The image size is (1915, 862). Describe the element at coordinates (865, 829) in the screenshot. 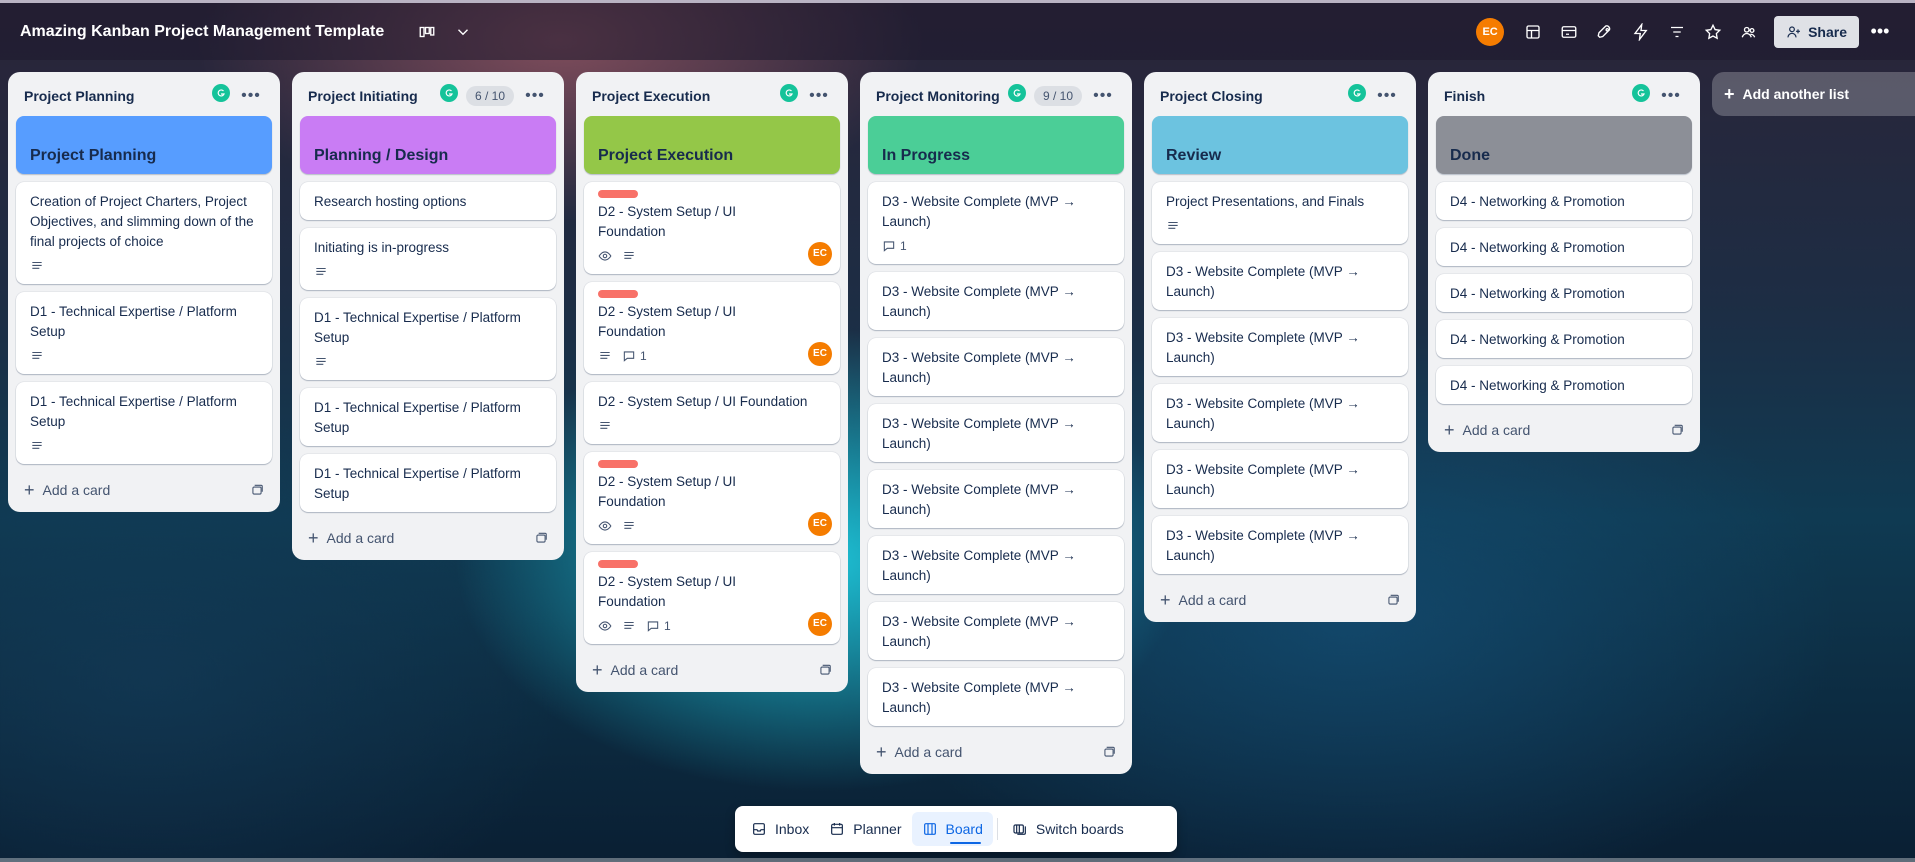

I see `nav-planner: Planner` at that location.